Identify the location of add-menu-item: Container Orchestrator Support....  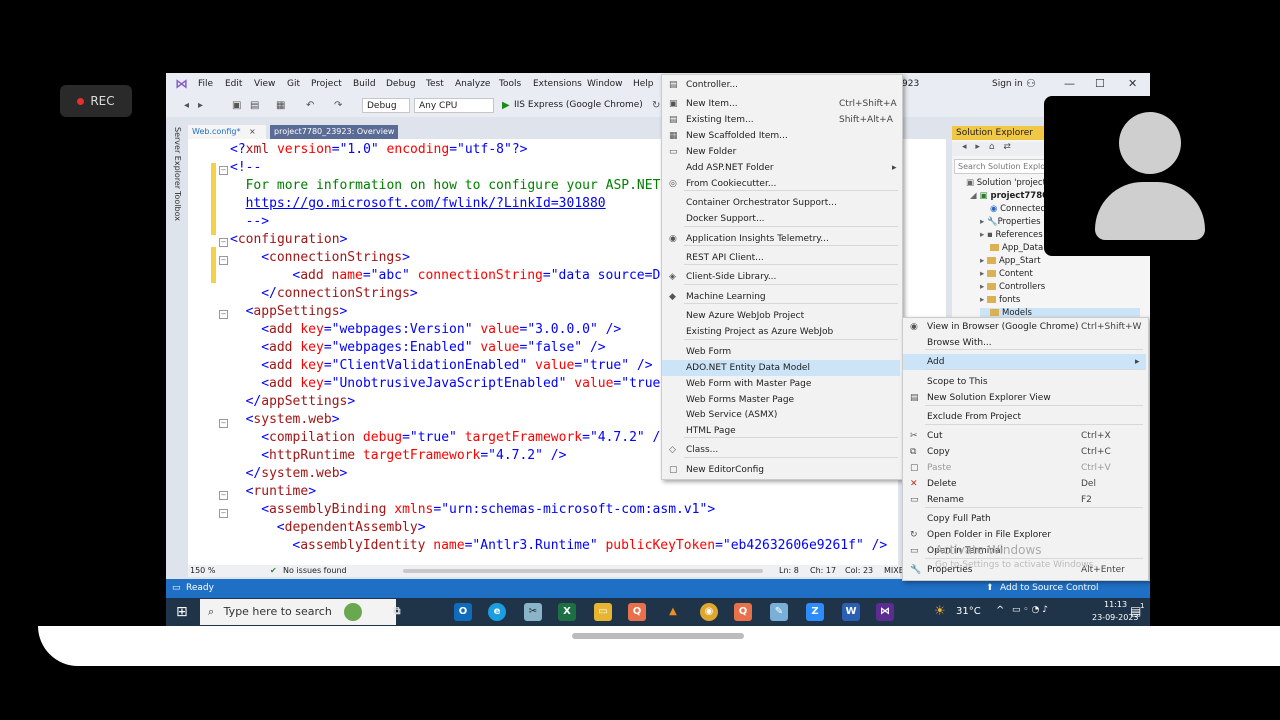
(781, 203).